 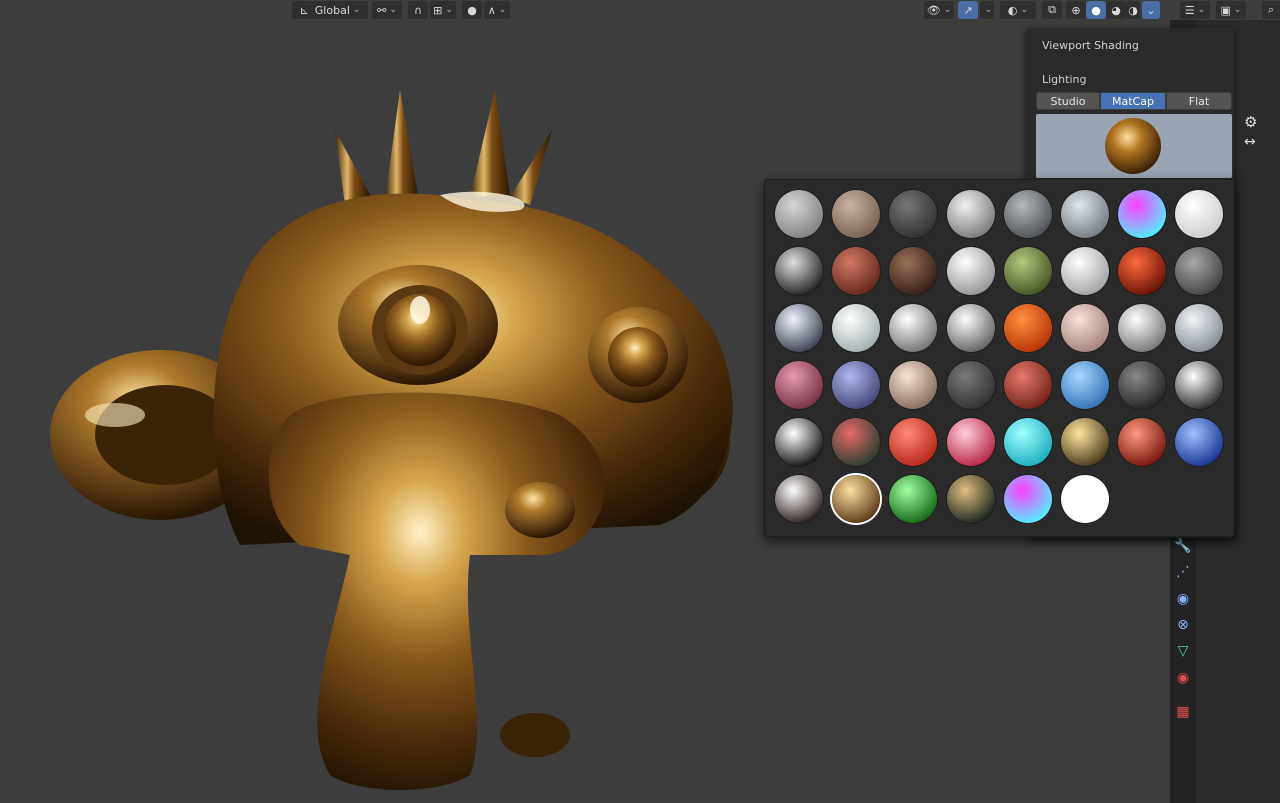 What do you see at coordinates (1183, 546) in the screenshot?
I see `modifier-tab-wrench-icon: 🔧` at bounding box center [1183, 546].